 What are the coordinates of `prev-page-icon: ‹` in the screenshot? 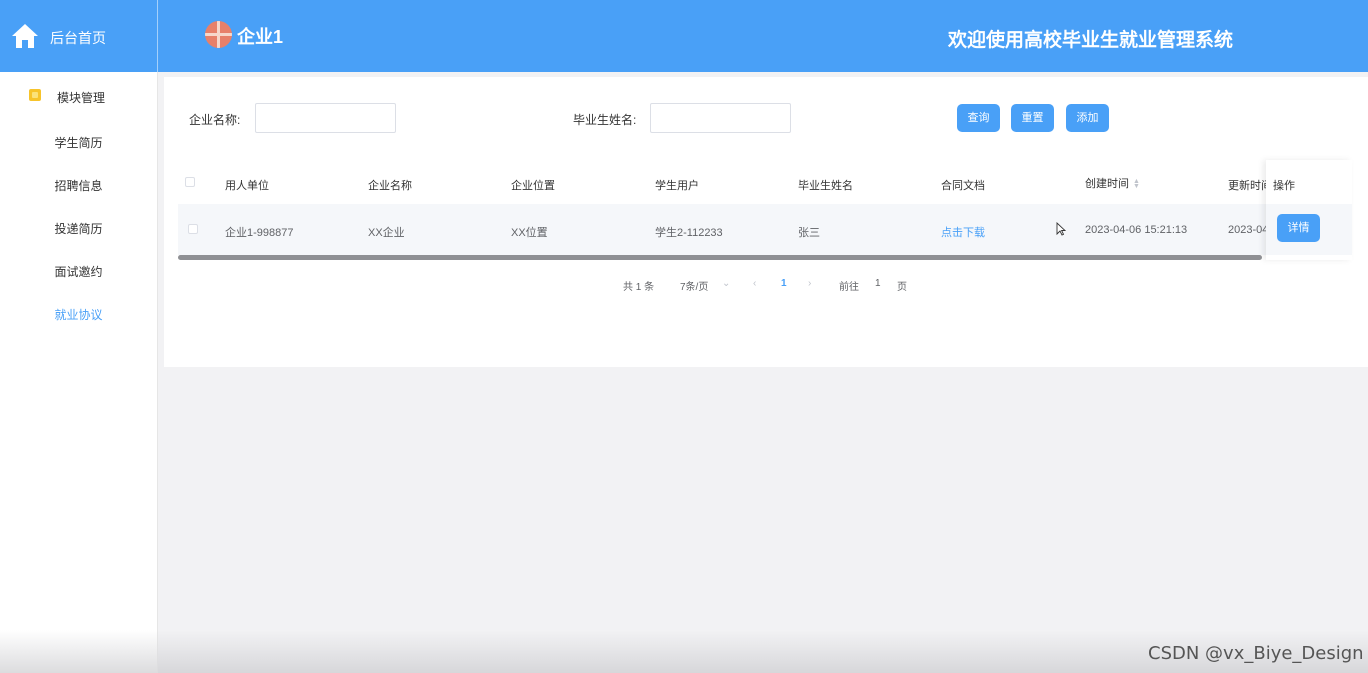 It's located at (754, 283).